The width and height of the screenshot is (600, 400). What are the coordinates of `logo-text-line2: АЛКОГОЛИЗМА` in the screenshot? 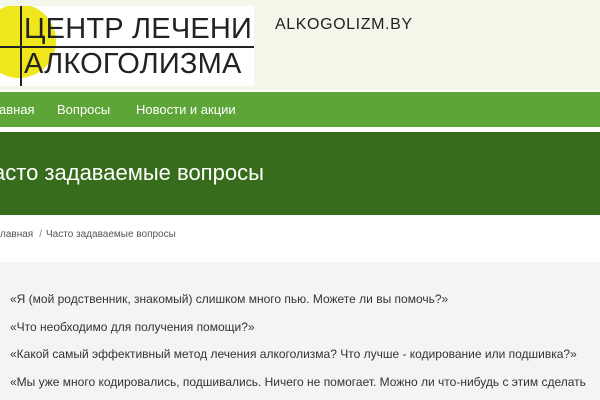 It's located at (133, 64).